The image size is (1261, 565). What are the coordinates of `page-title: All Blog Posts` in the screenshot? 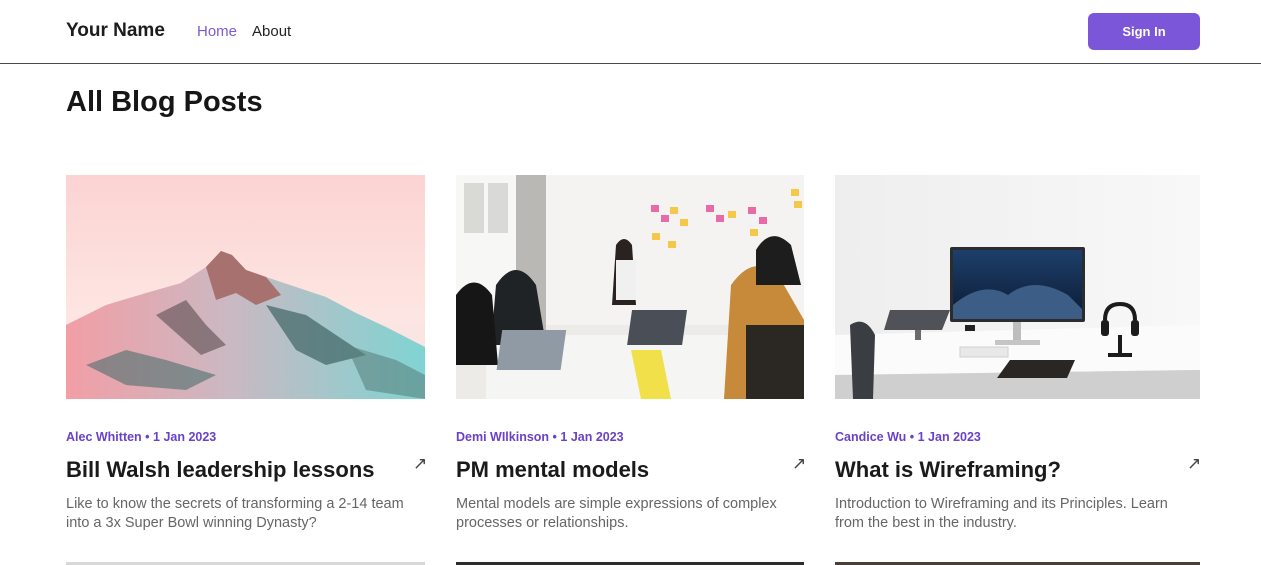 It's located at (164, 102).